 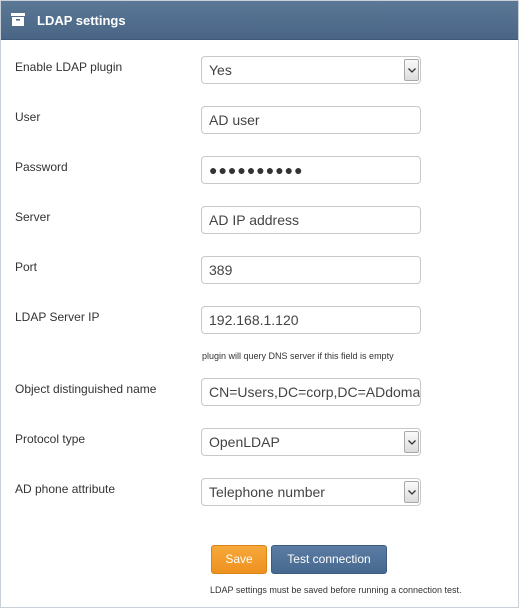 What do you see at coordinates (311, 220) in the screenshot?
I see `server-input: AD IP address` at bounding box center [311, 220].